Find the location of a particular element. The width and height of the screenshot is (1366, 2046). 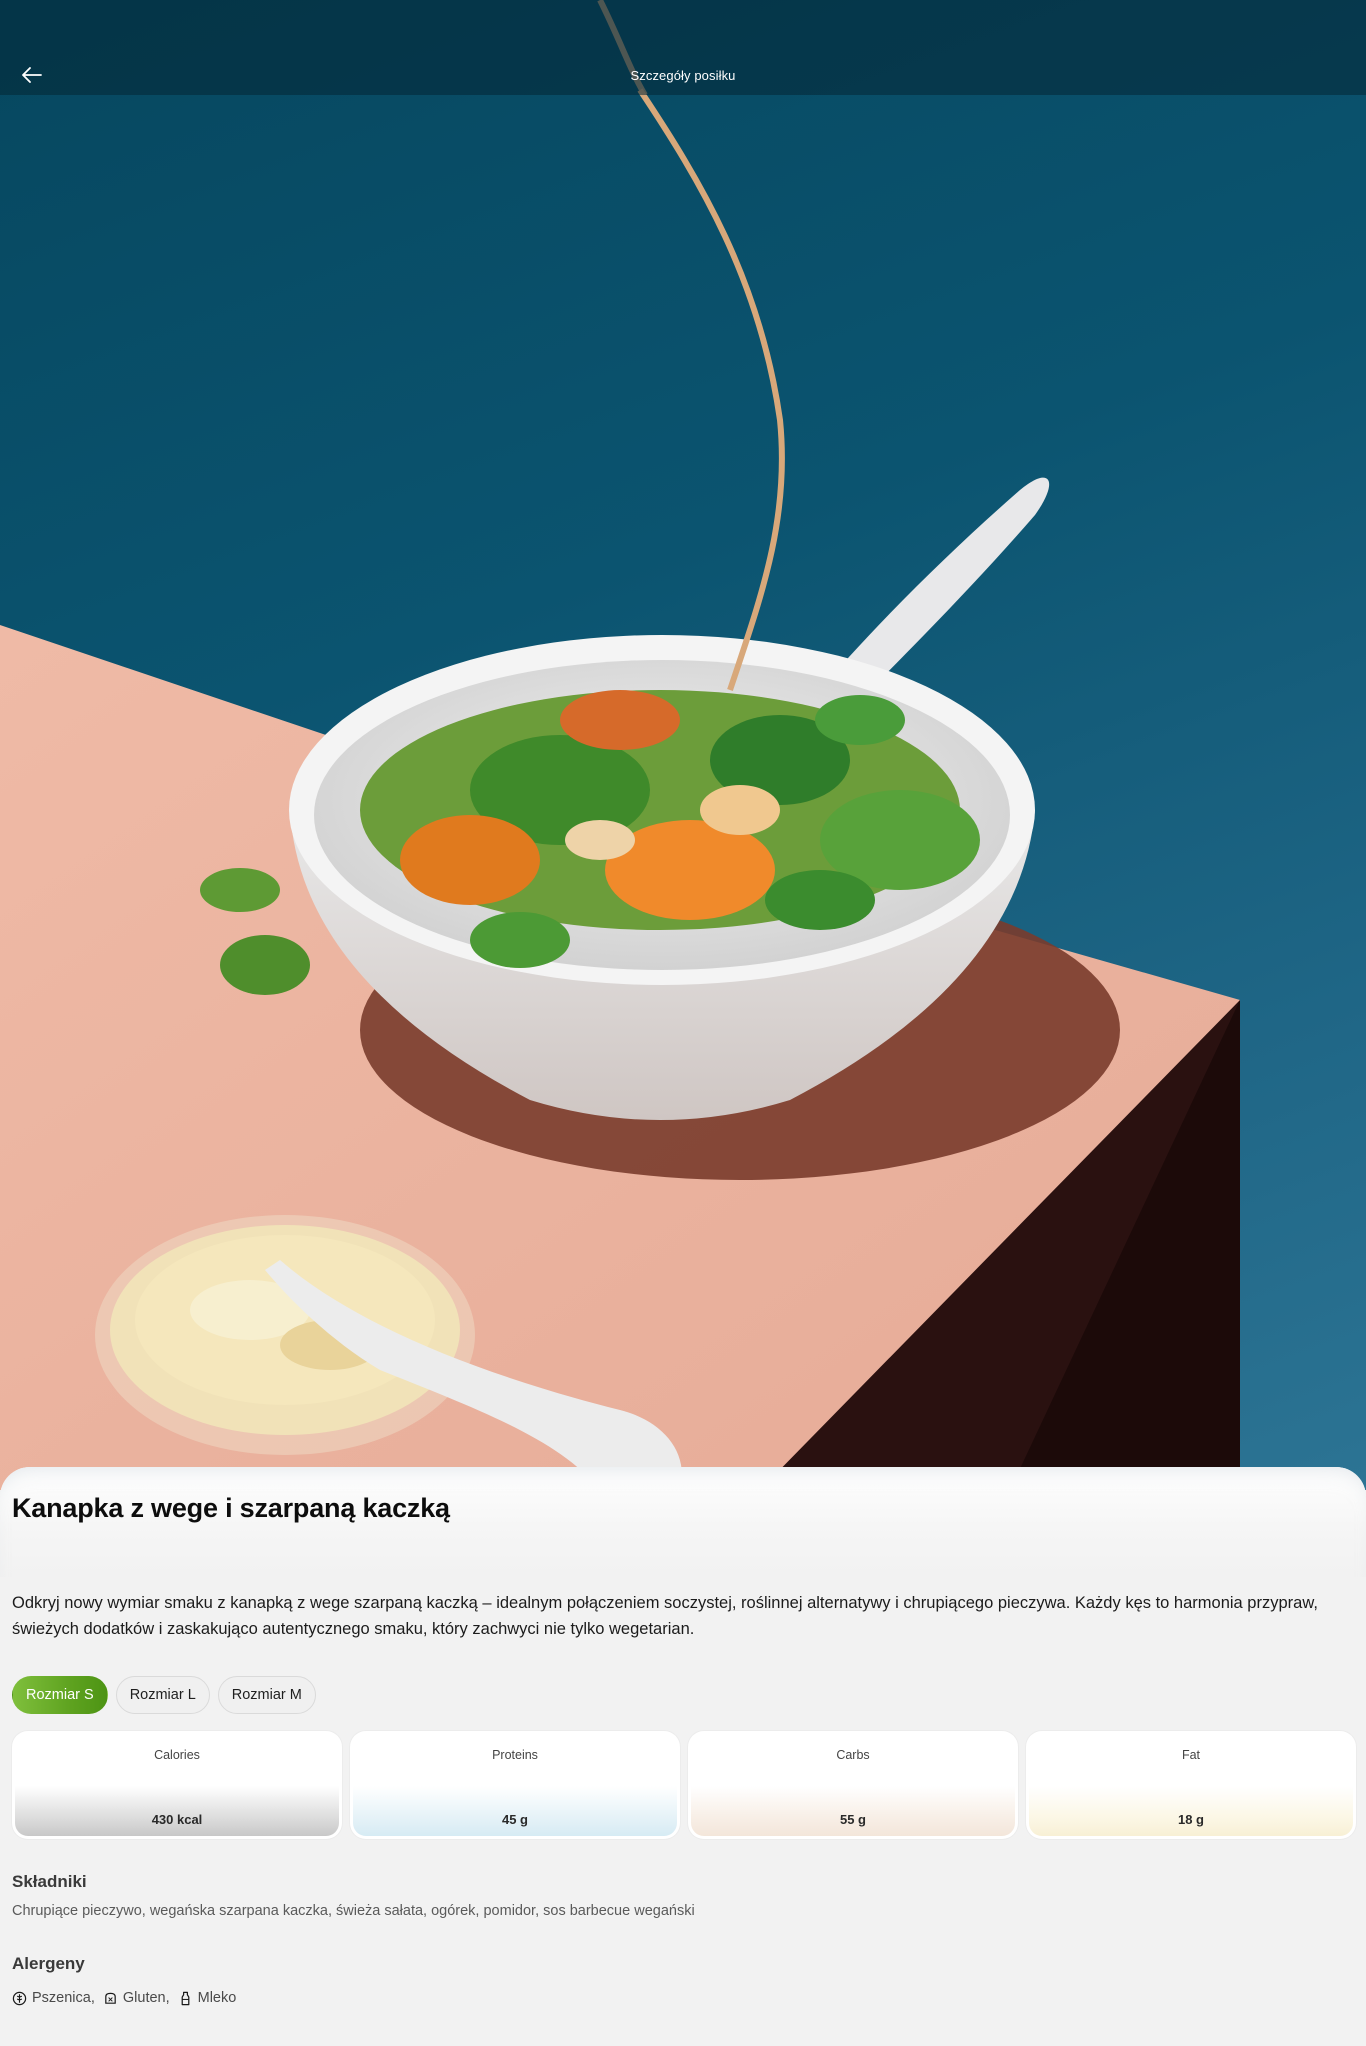

nutrition-card-proteins: Proteins 45 g is located at coordinates (515, 1785).